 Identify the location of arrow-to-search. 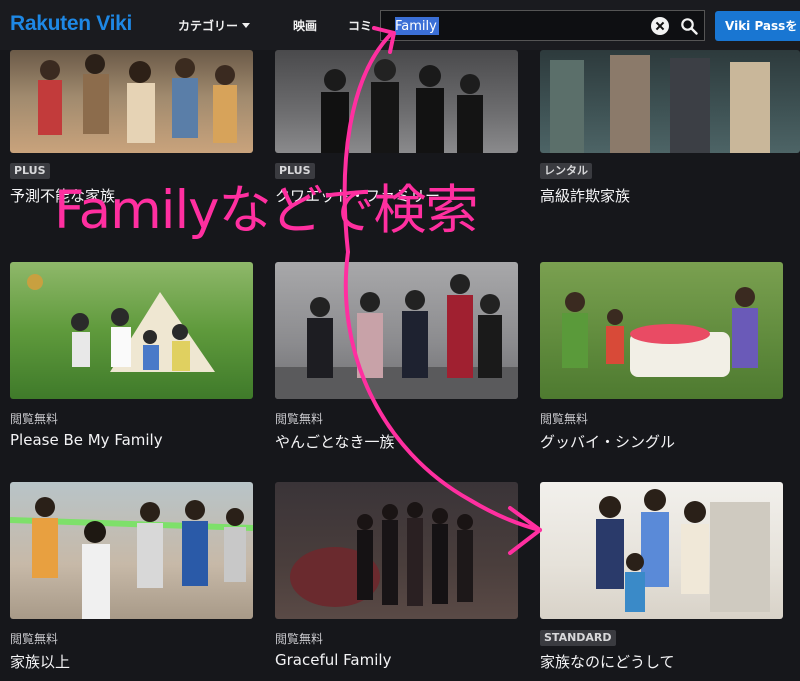
(368, 142).